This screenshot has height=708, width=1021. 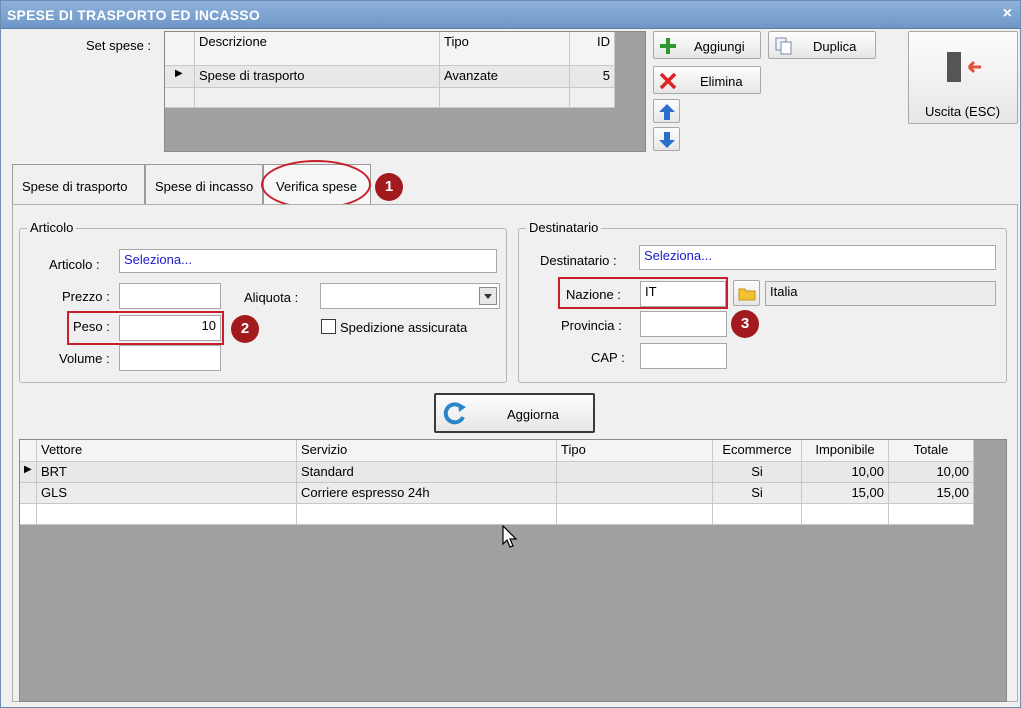 What do you see at coordinates (533, 414) in the screenshot?
I see `aggiorna-label: Aggiorna` at bounding box center [533, 414].